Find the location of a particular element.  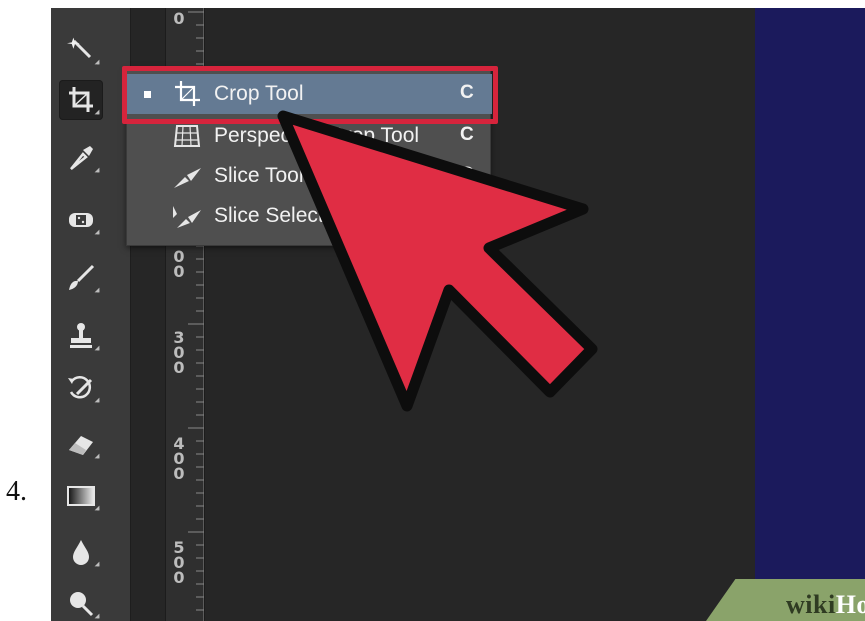

menu-item-slice-tool: Slice Tool C is located at coordinates (309, 176).